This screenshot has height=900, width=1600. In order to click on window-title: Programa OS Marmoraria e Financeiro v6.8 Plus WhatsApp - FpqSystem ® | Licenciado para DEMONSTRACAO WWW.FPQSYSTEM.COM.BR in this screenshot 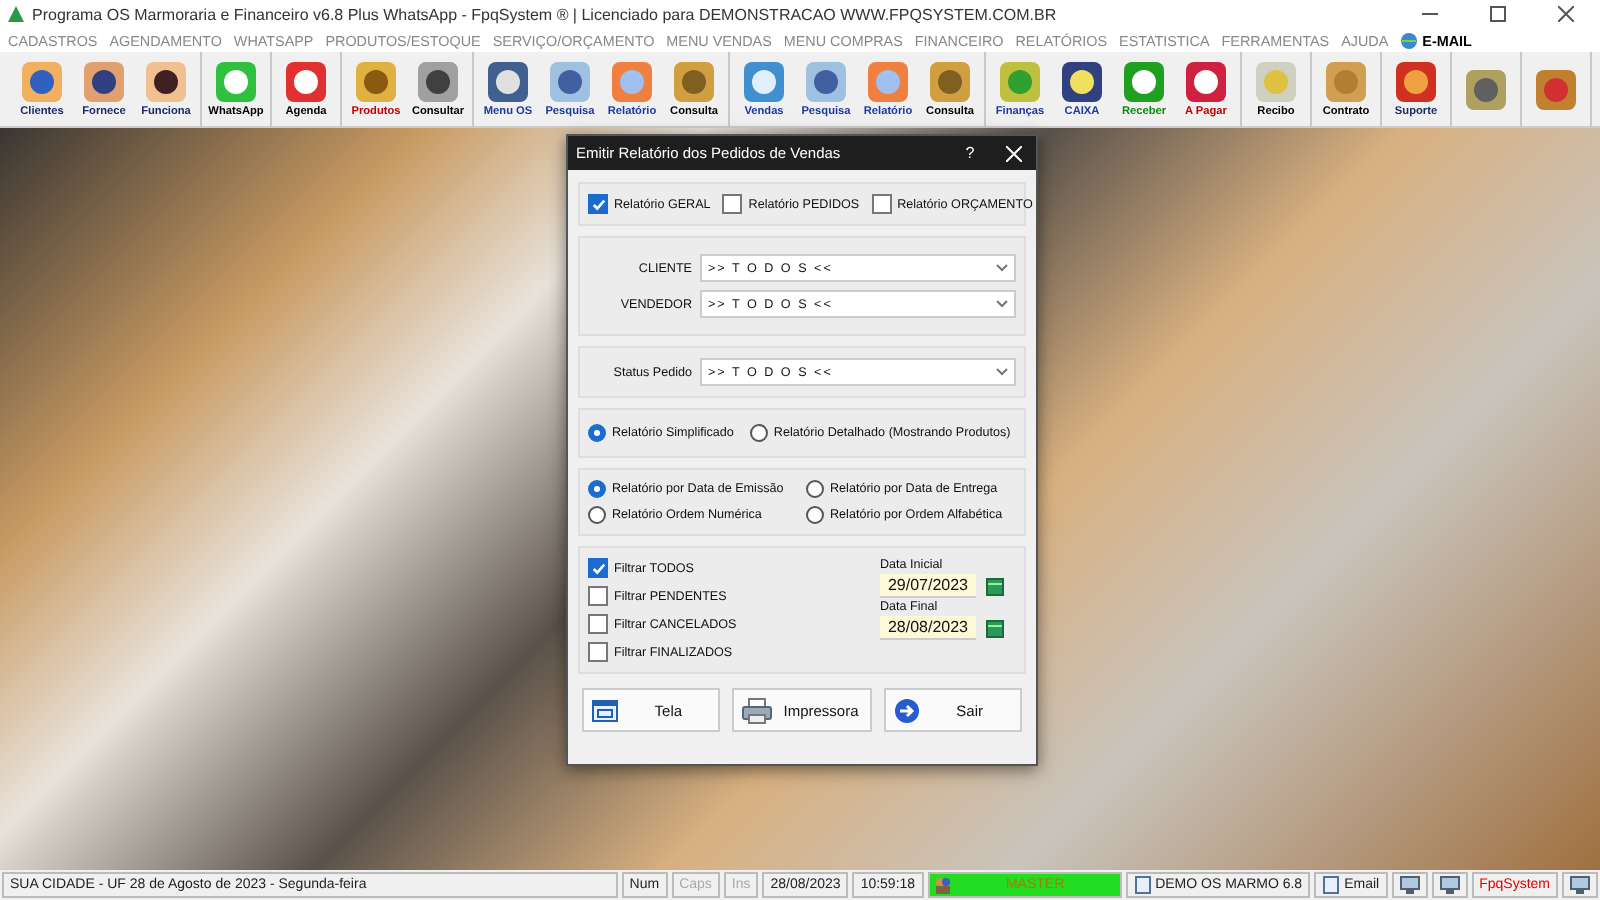, I will do `click(545, 14)`.